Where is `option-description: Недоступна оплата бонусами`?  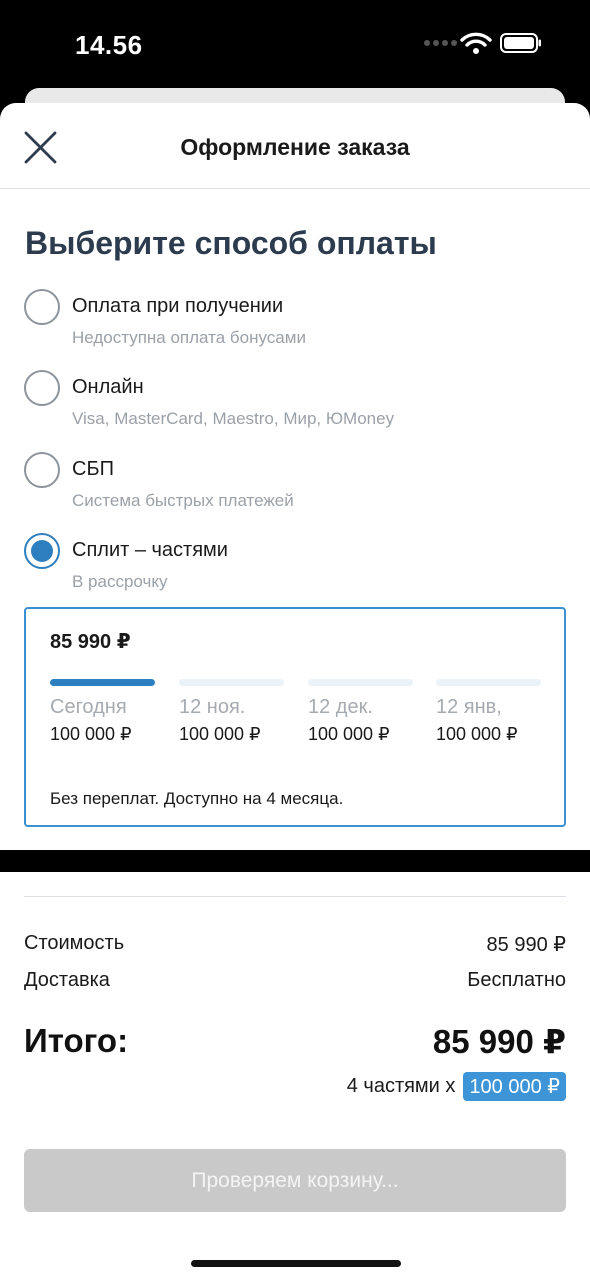
option-description: Недоступна оплата бонусами is located at coordinates (189, 337).